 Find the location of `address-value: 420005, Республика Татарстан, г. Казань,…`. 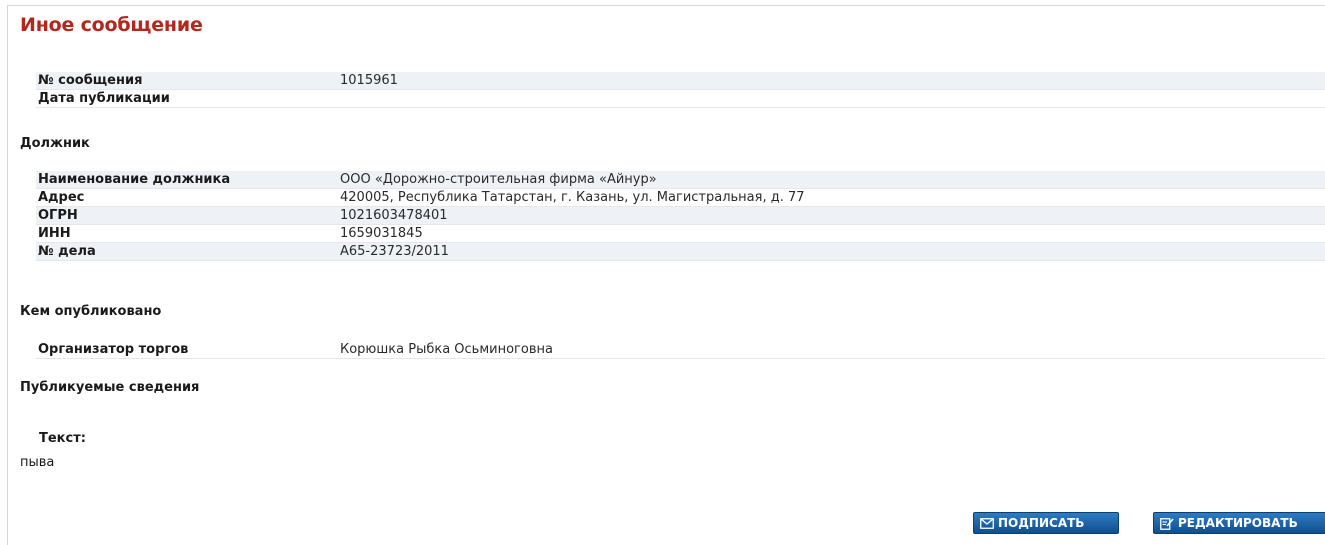

address-value: 420005, Республика Татарстан, г. Казань,… is located at coordinates (831, 197).